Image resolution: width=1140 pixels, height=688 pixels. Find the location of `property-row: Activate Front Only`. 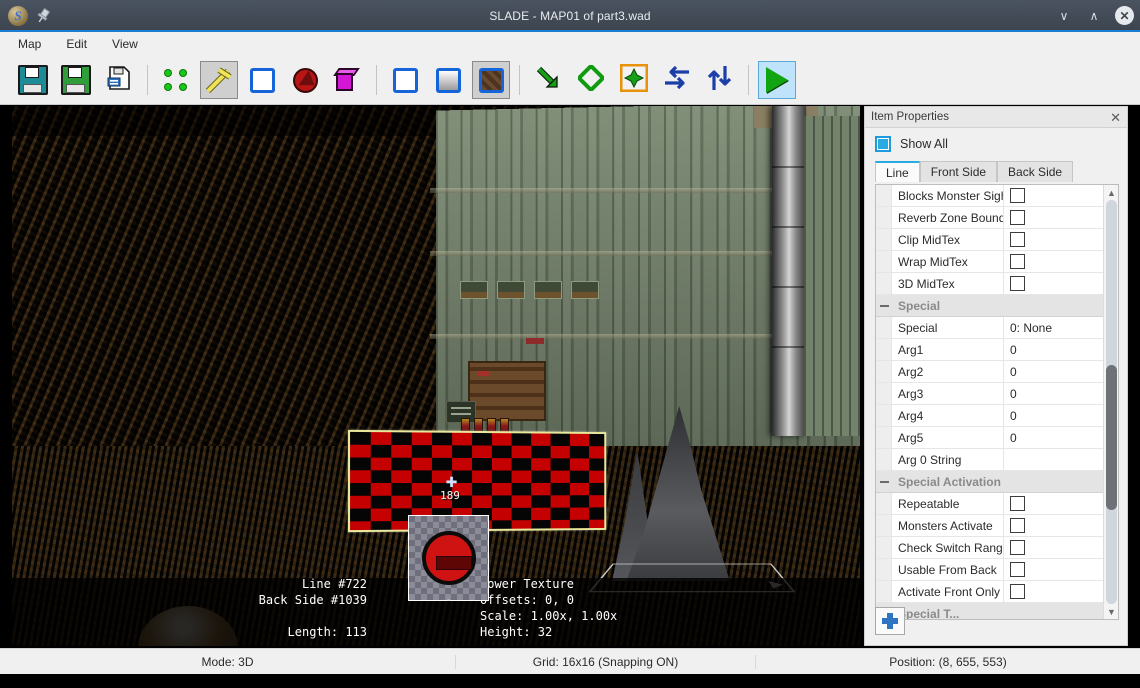

property-row: Activate Front Only is located at coordinates (997, 592).